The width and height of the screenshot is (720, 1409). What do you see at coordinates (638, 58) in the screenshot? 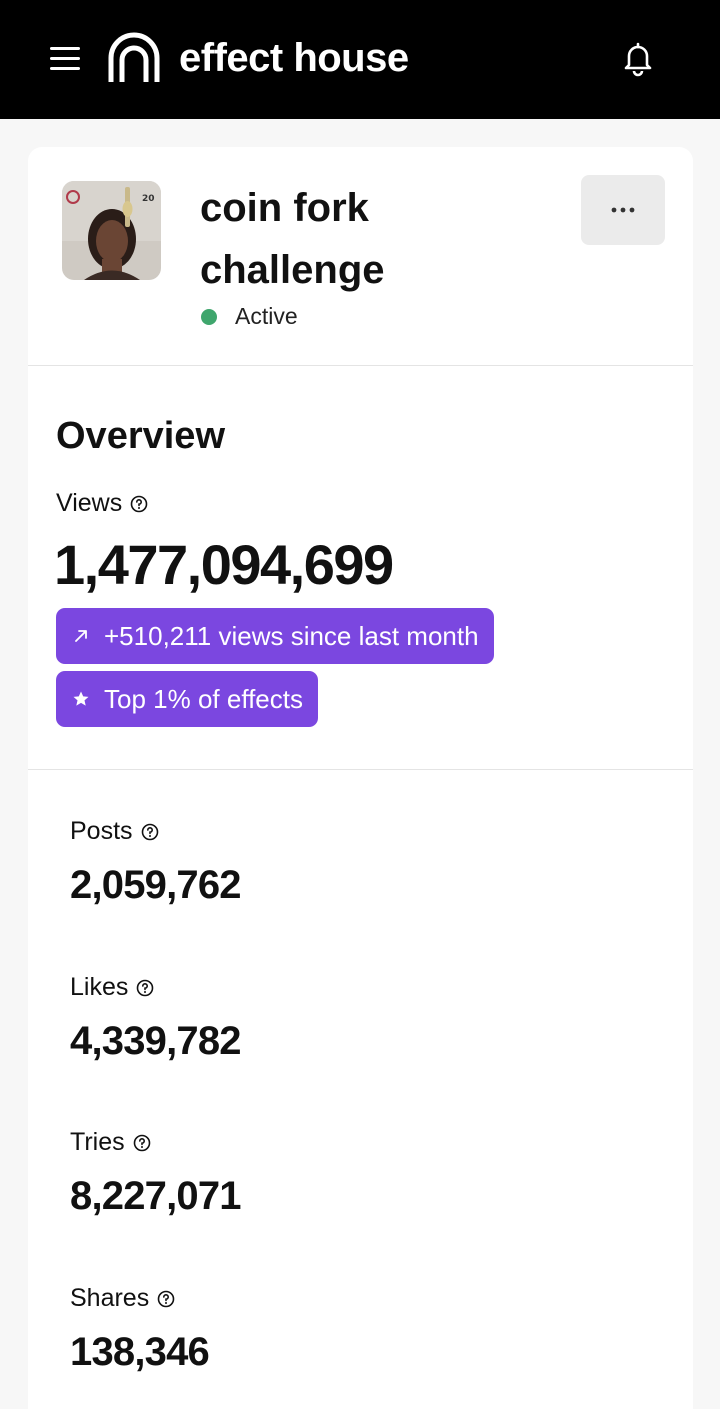
I see `bell-icon` at bounding box center [638, 58].